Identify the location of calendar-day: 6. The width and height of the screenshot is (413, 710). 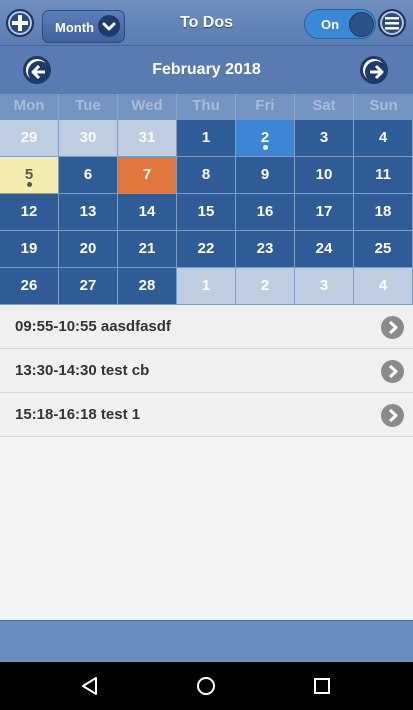
(88, 175).